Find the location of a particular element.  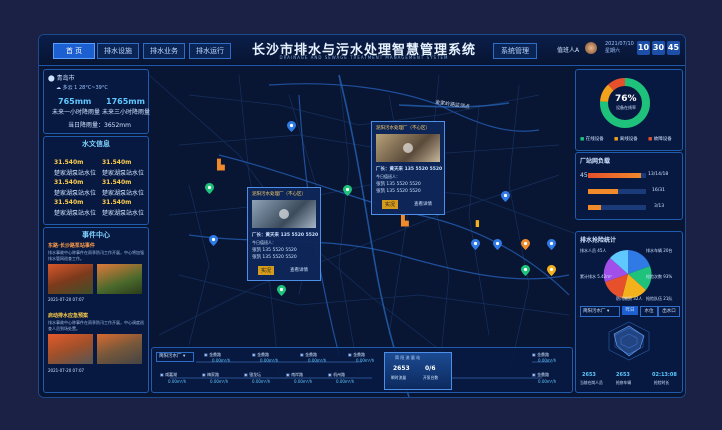

event-title: 东路·长沙路泵站事件 is located at coordinates (71, 245).